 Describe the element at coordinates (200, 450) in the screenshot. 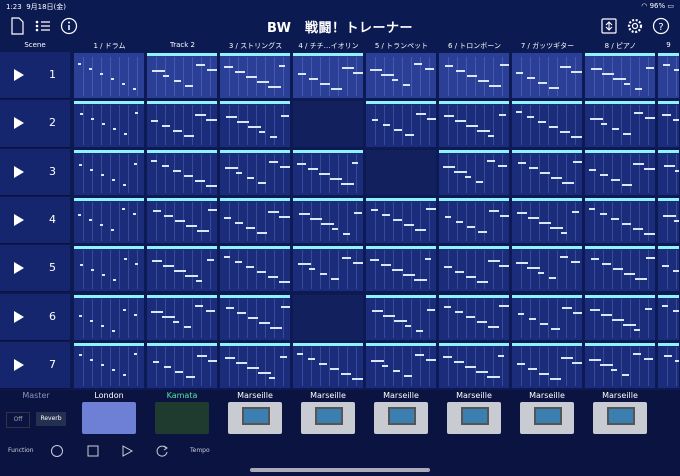

I see `tempo-button: Tempo` at that location.